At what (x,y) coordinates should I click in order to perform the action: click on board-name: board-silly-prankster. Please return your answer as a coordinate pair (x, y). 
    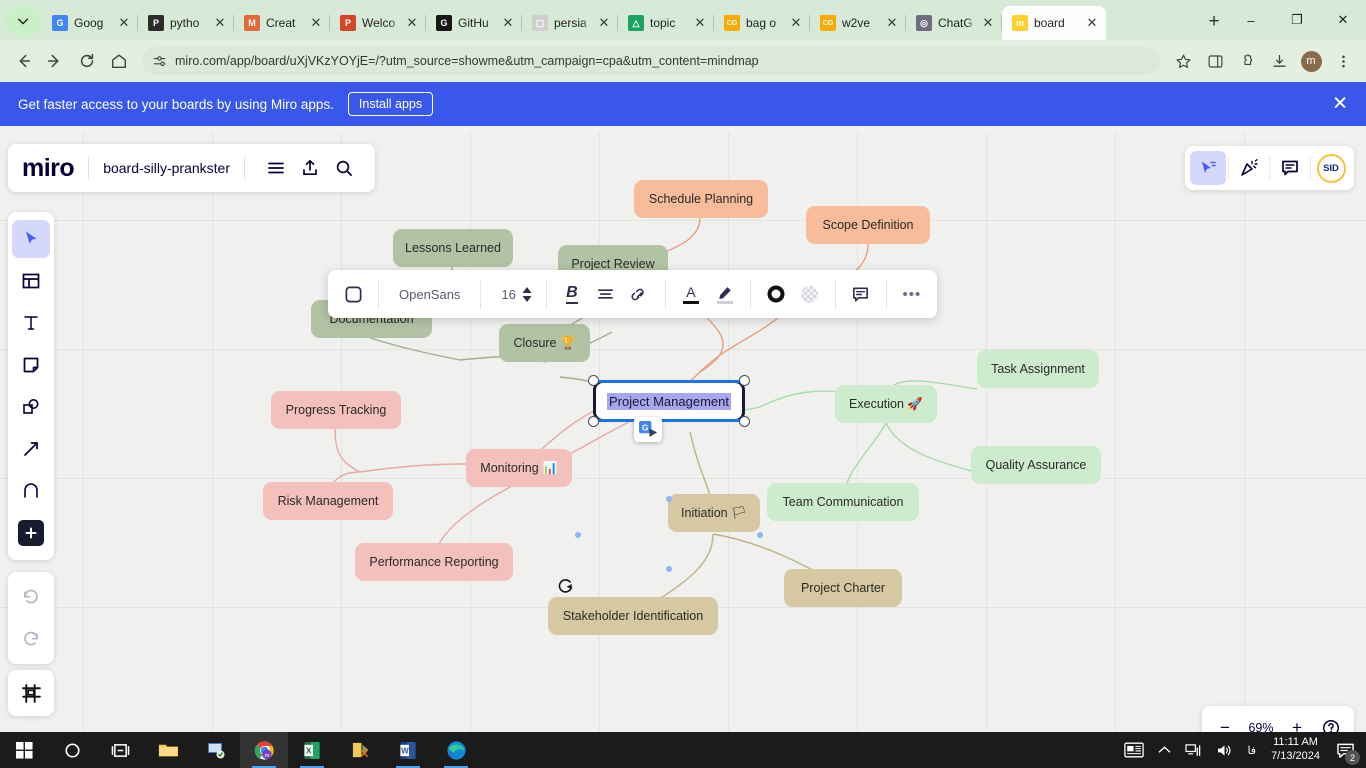
    Looking at the image, I should click on (166, 168).